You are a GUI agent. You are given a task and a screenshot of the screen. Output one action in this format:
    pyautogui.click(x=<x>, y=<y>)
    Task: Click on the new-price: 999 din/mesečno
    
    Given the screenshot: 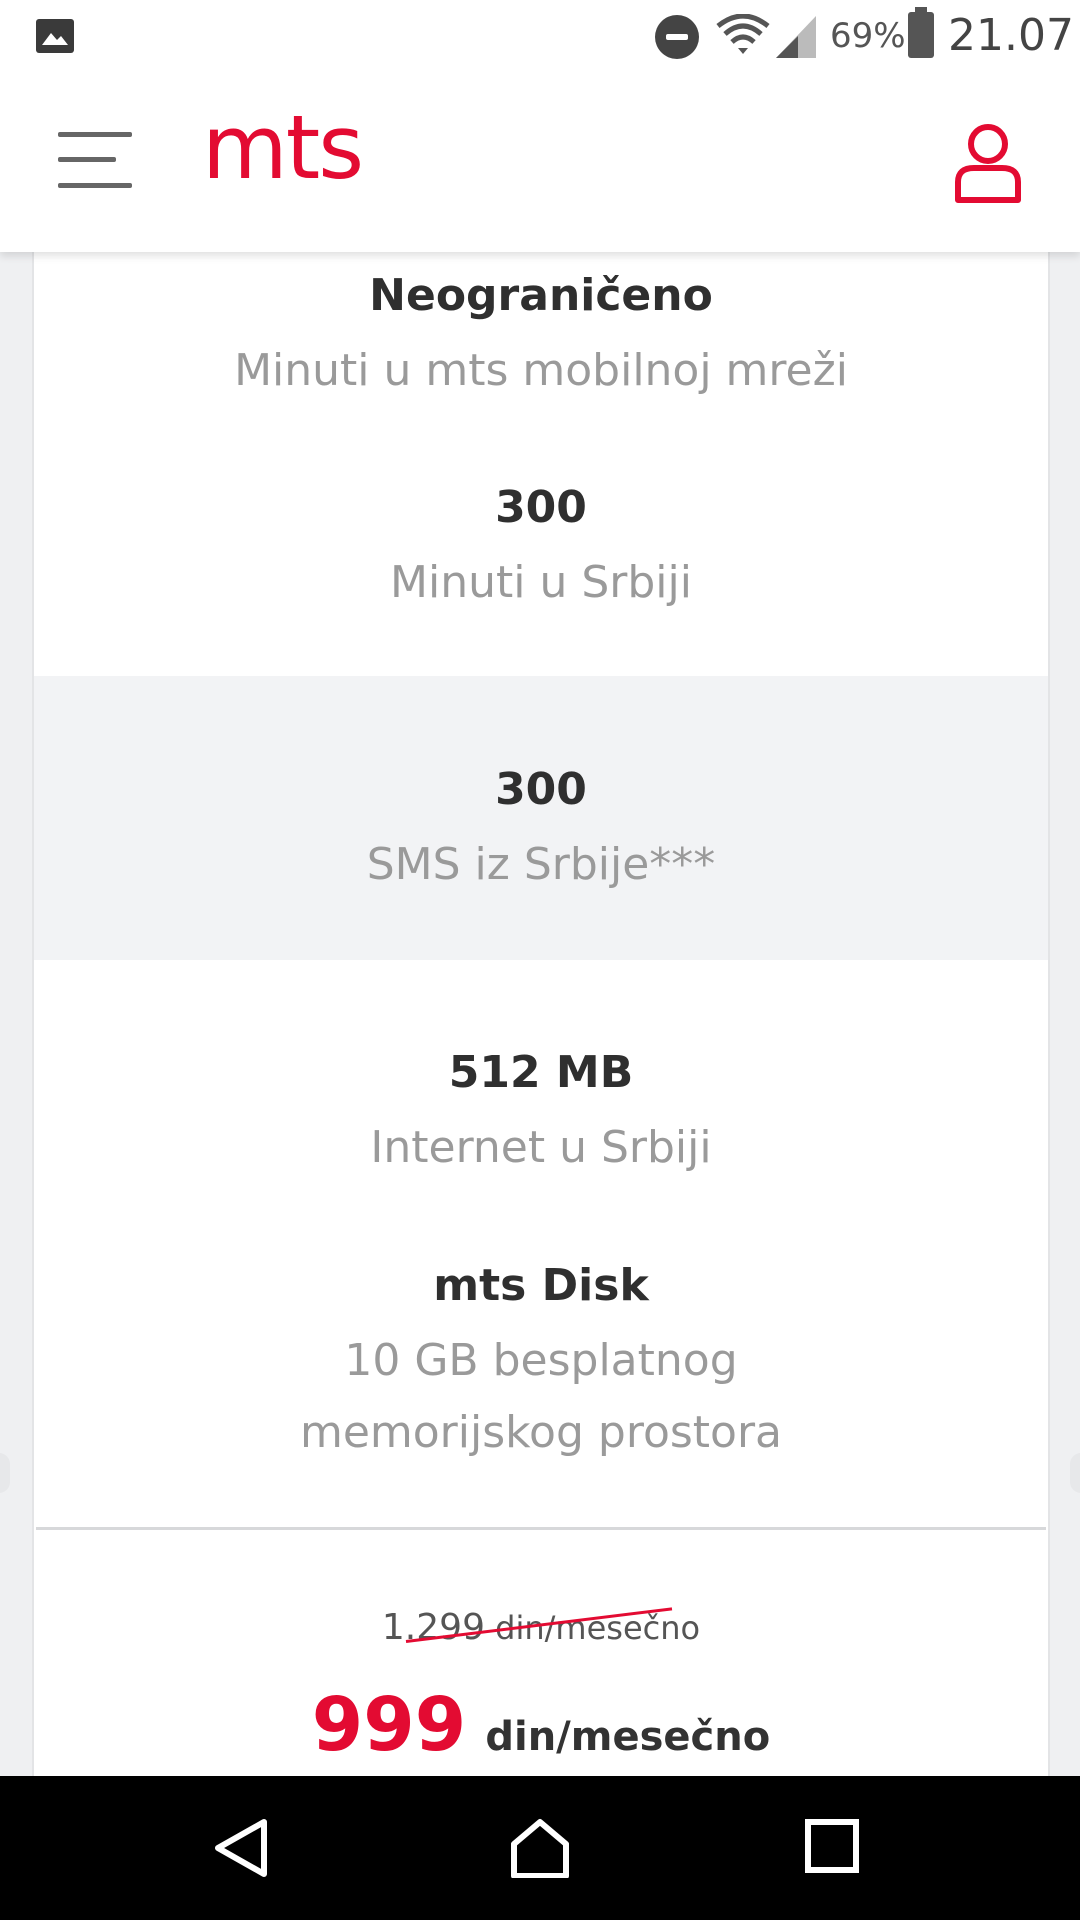 What is the action you would take?
    pyautogui.click(x=541, y=1725)
    